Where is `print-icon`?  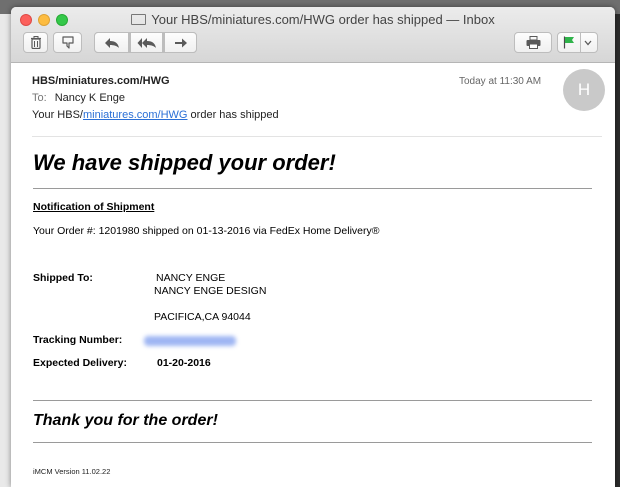 print-icon is located at coordinates (533, 42).